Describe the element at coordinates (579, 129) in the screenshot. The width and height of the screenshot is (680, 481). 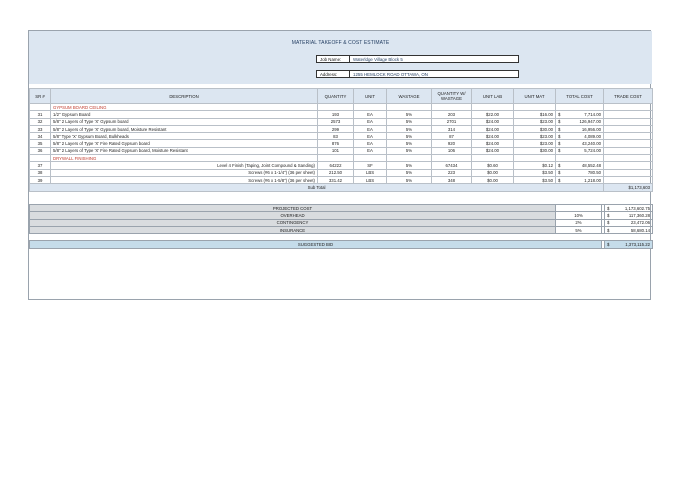
I see `total-cost-cell: $16,956.00` at that location.